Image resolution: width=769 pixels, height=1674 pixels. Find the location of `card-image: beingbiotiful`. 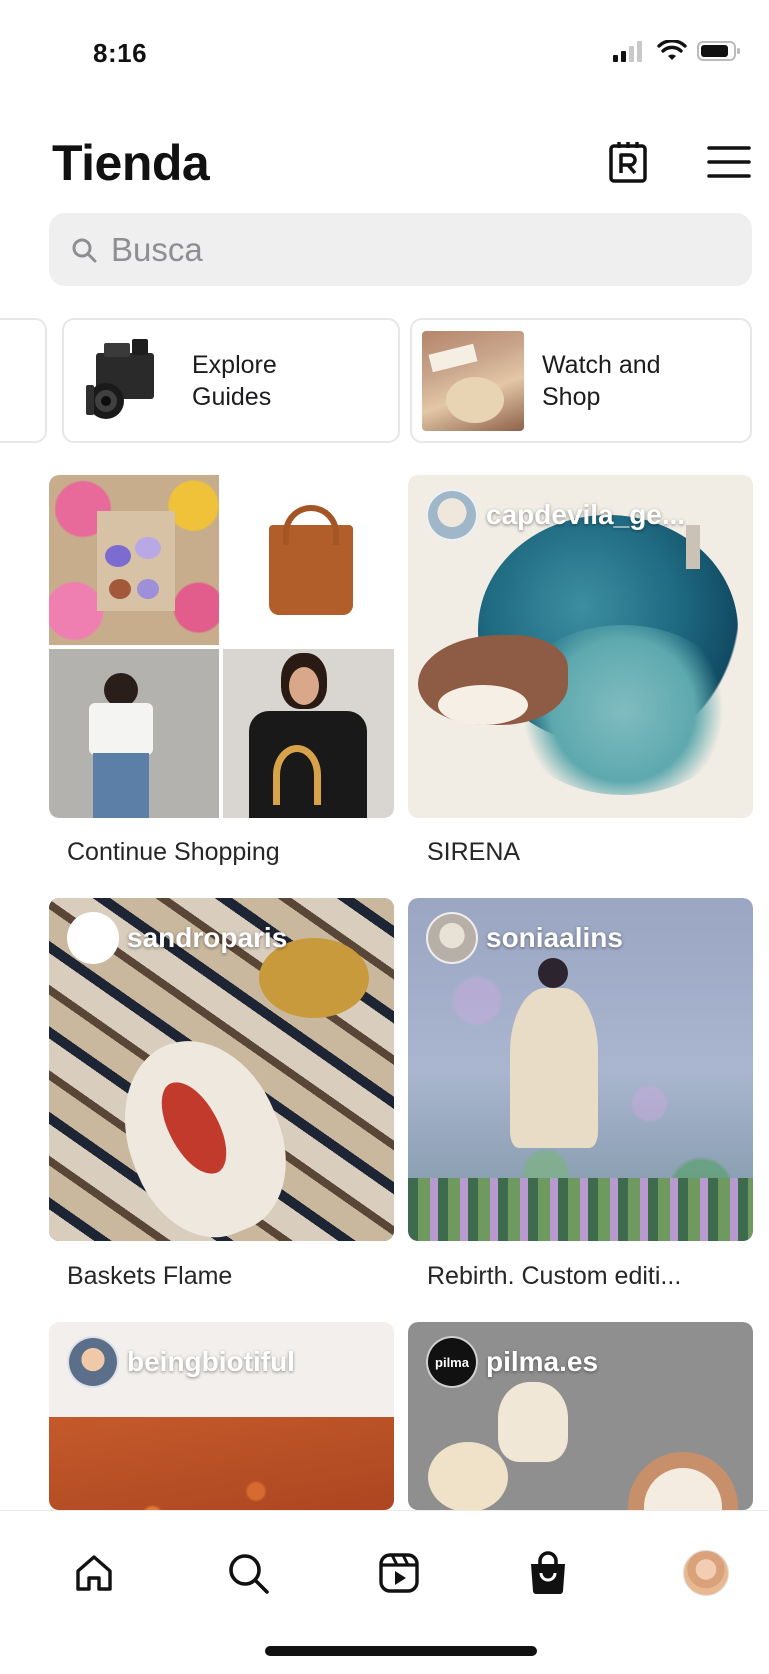

card-image: beingbiotiful is located at coordinates (221, 1416).